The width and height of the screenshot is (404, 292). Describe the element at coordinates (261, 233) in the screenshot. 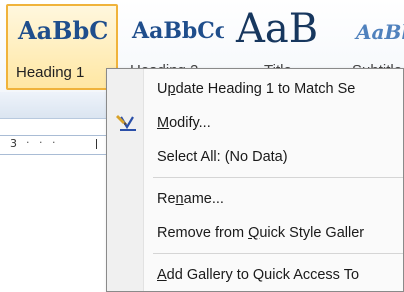

I see `menu-label-remove: Remove from Quick Style Galler` at that location.